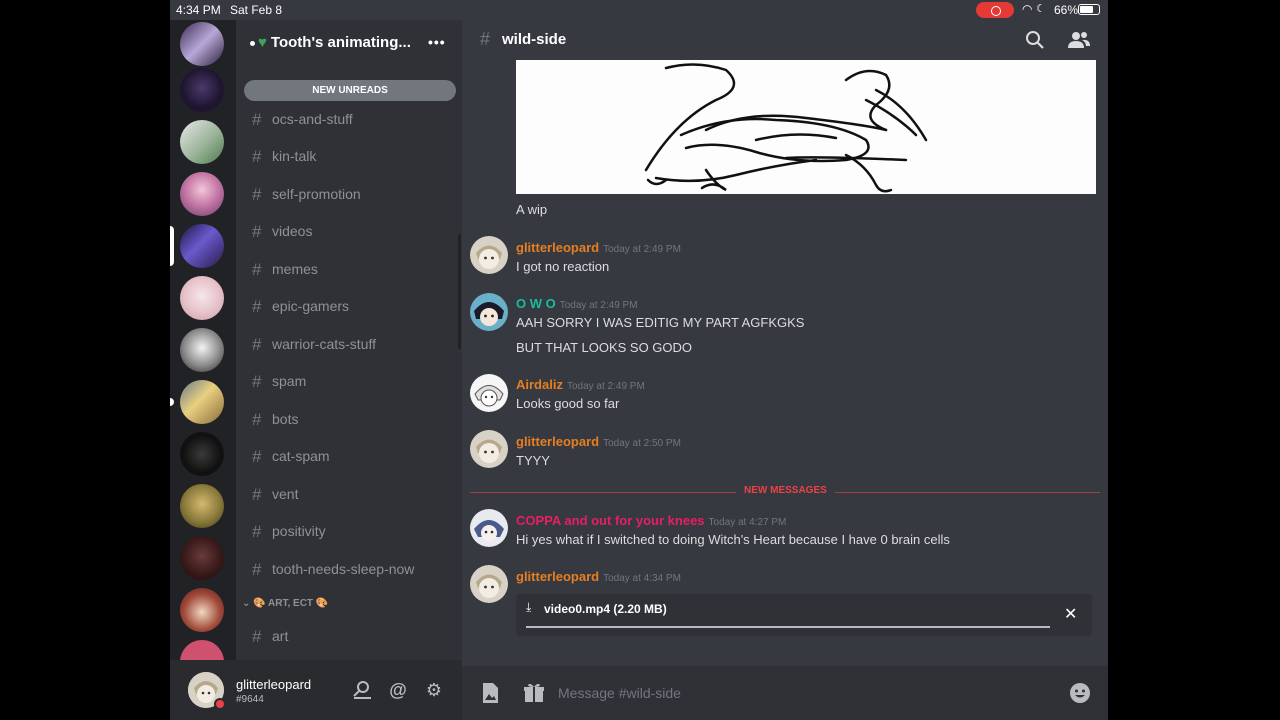 Image resolution: width=1280 pixels, height=720 pixels. What do you see at coordinates (312, 119) in the screenshot?
I see `channel-name: ocs-and-stuff` at bounding box center [312, 119].